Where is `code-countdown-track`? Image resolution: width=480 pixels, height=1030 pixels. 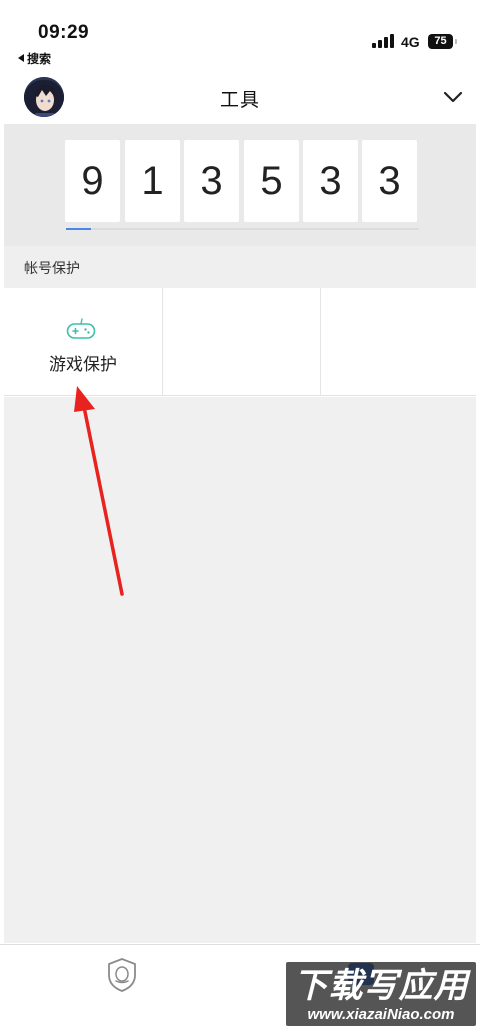
code-countdown-track is located at coordinates (242, 229).